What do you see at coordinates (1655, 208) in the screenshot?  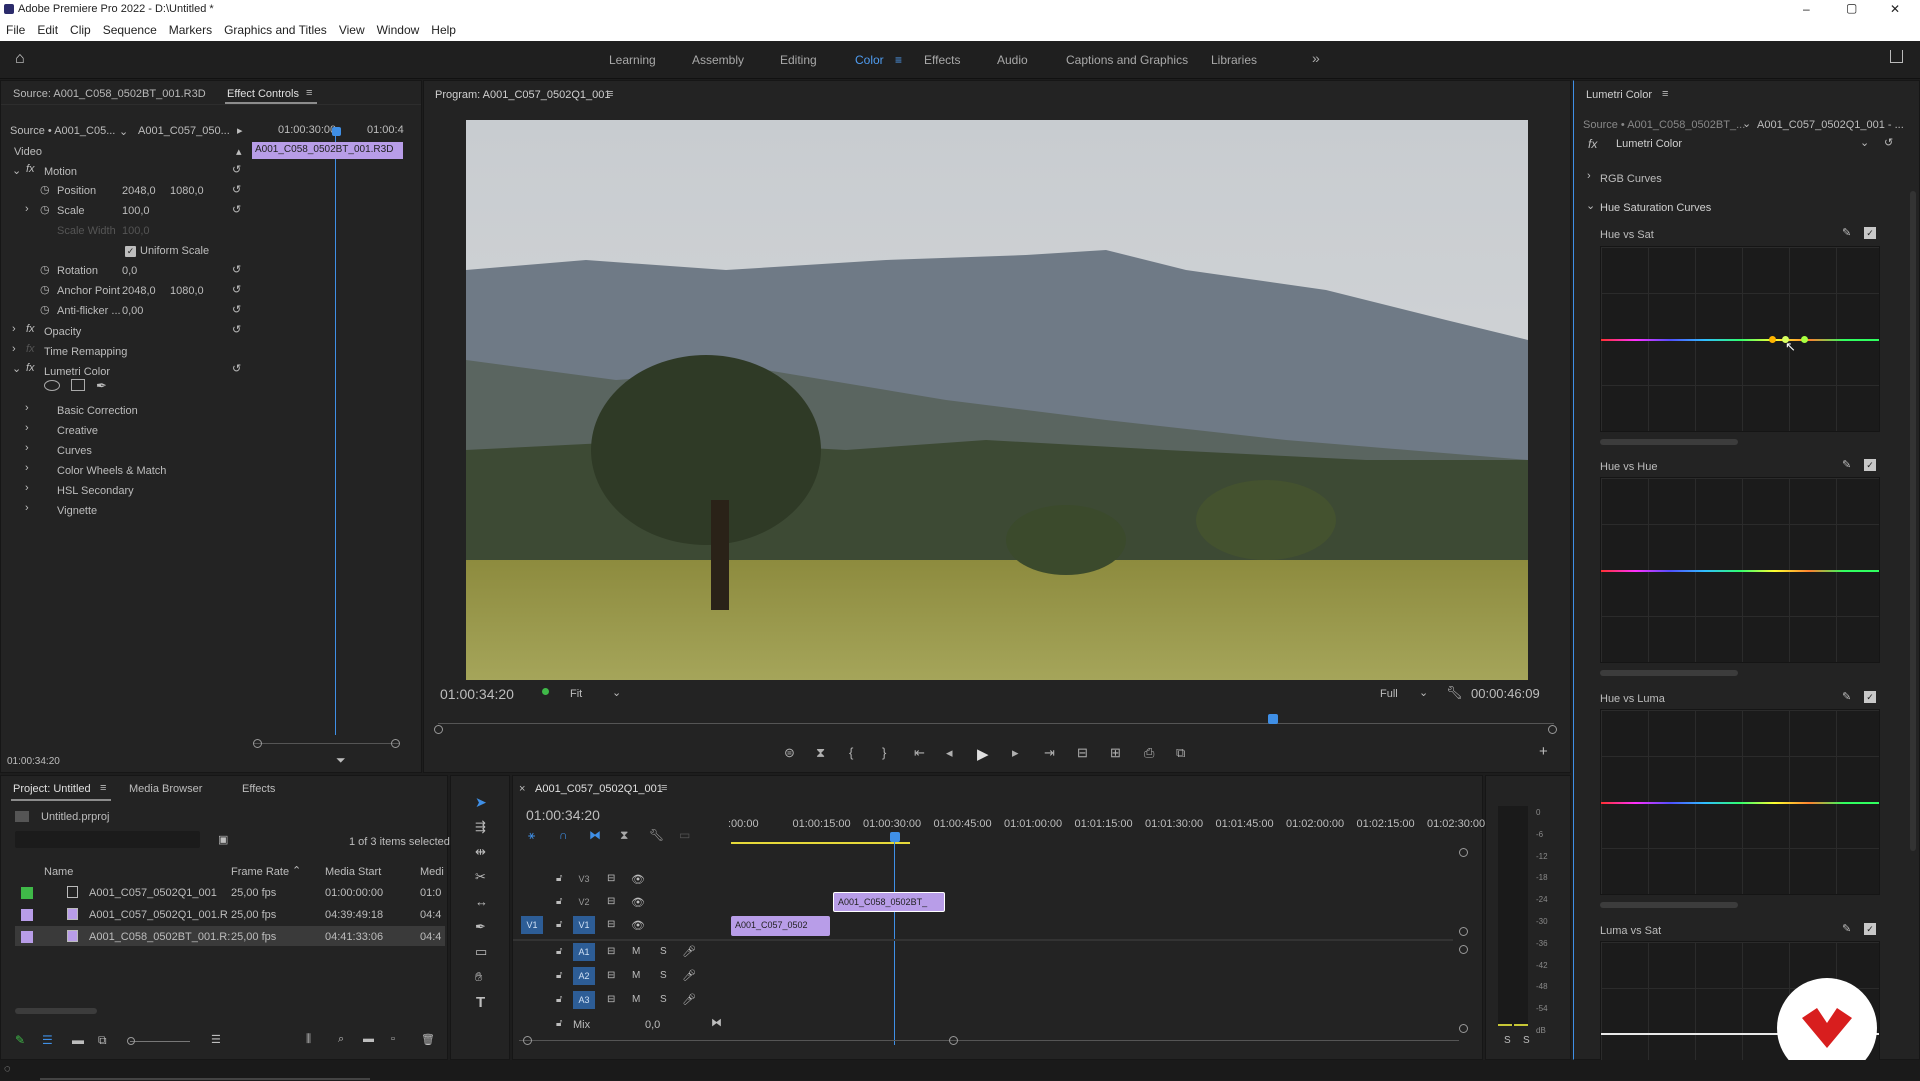 I see `hue-sat-curves-section: Hue Saturation Curves` at bounding box center [1655, 208].